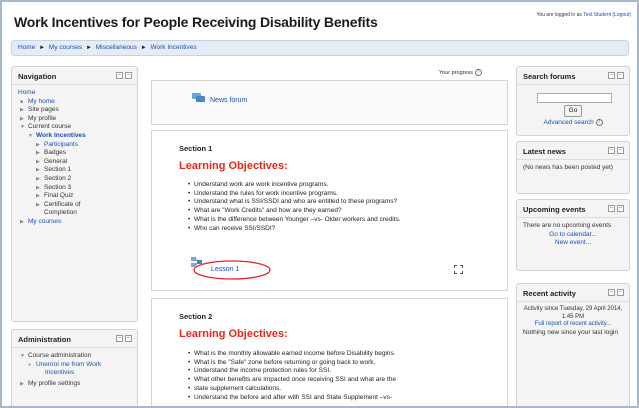 This screenshot has width=639, height=408. I want to click on admin-item-label: My profile settings, so click(54, 383).